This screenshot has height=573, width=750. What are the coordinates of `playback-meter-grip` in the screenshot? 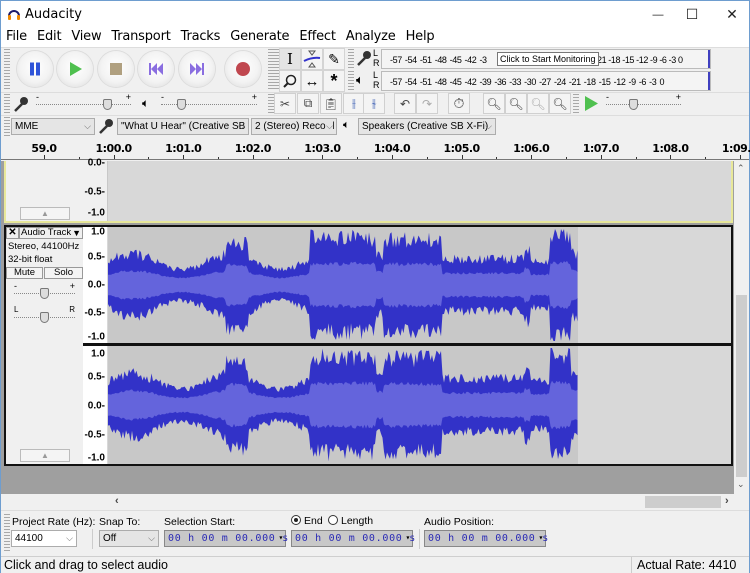 It's located at (351, 80).